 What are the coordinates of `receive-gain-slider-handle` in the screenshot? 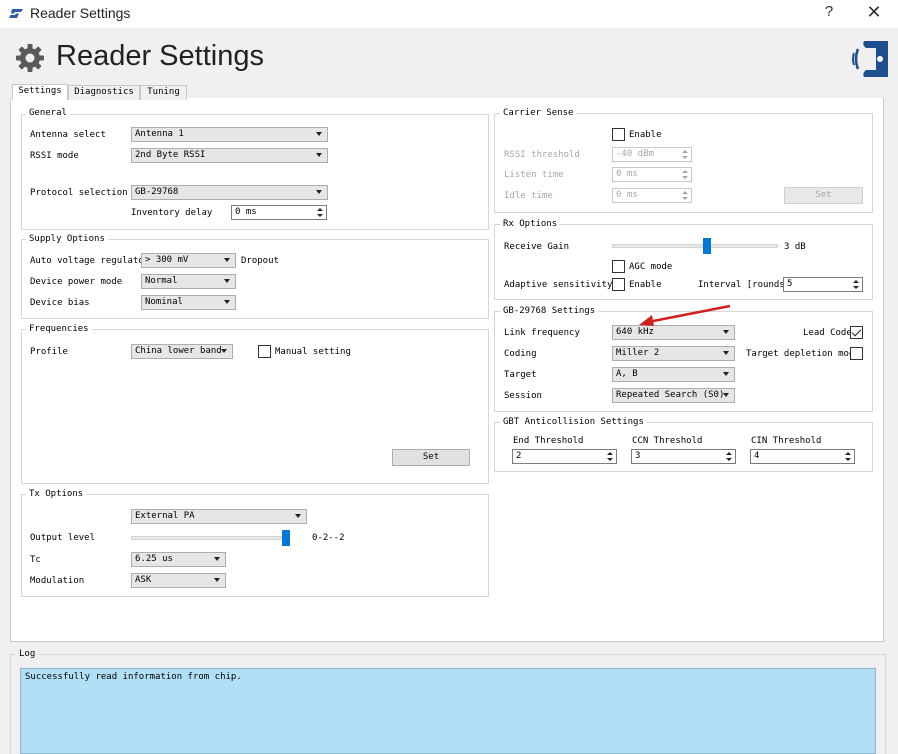 It's located at (706, 246).